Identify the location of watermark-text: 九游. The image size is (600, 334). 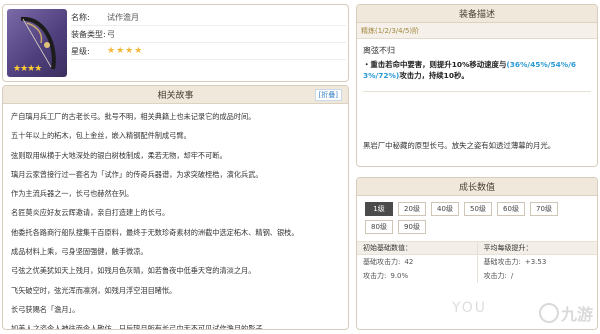
(576, 314).